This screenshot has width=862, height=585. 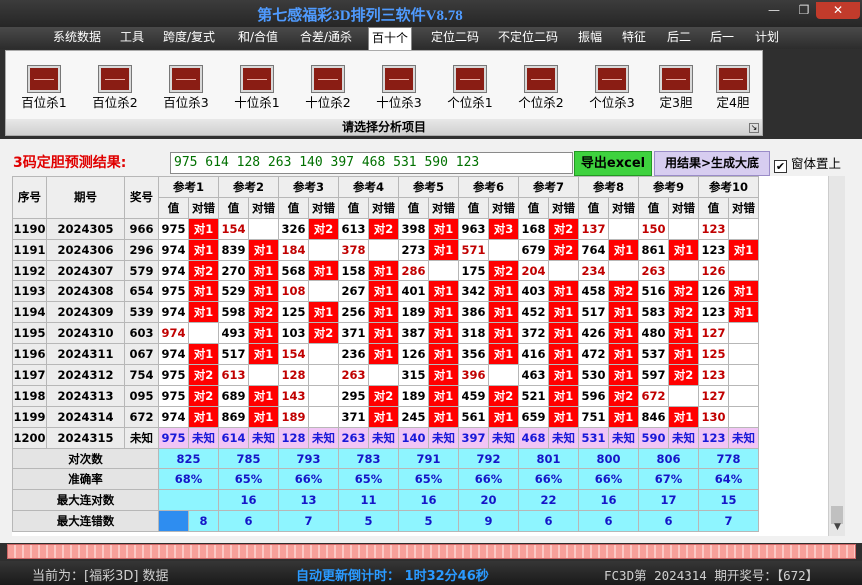 I want to click on tool-units-kill-3: 个位杀3, so click(x=612, y=91).